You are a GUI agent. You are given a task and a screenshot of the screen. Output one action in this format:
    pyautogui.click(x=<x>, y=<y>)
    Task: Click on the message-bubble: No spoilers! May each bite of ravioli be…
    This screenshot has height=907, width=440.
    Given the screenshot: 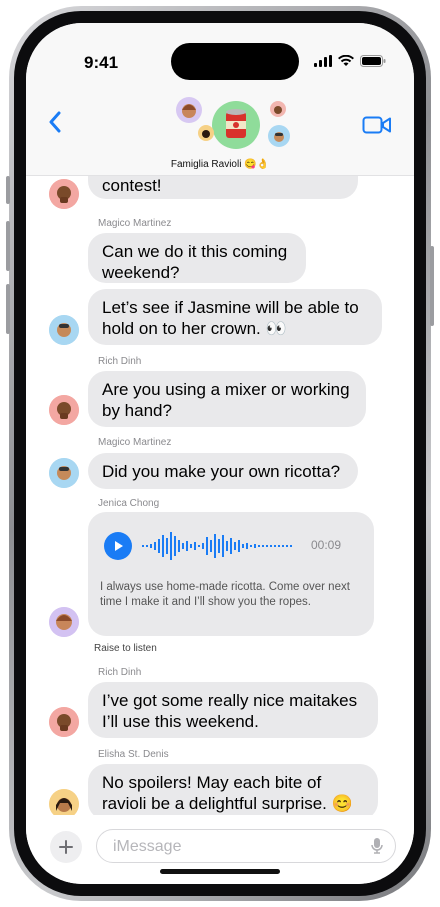 What is the action you would take?
    pyautogui.click(x=233, y=789)
    